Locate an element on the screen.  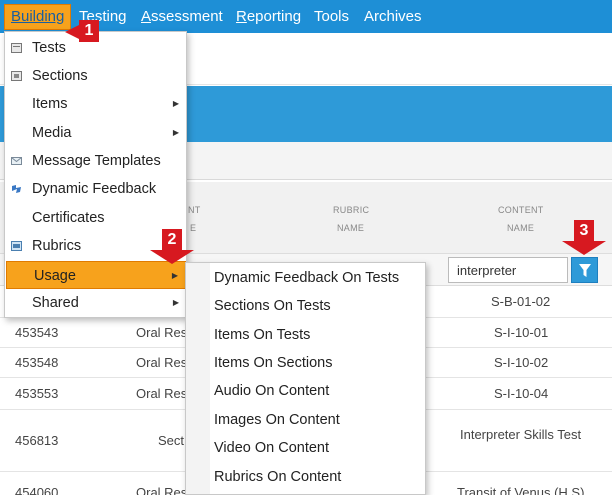
nav-archives: Archives is located at coordinates (393, 16).